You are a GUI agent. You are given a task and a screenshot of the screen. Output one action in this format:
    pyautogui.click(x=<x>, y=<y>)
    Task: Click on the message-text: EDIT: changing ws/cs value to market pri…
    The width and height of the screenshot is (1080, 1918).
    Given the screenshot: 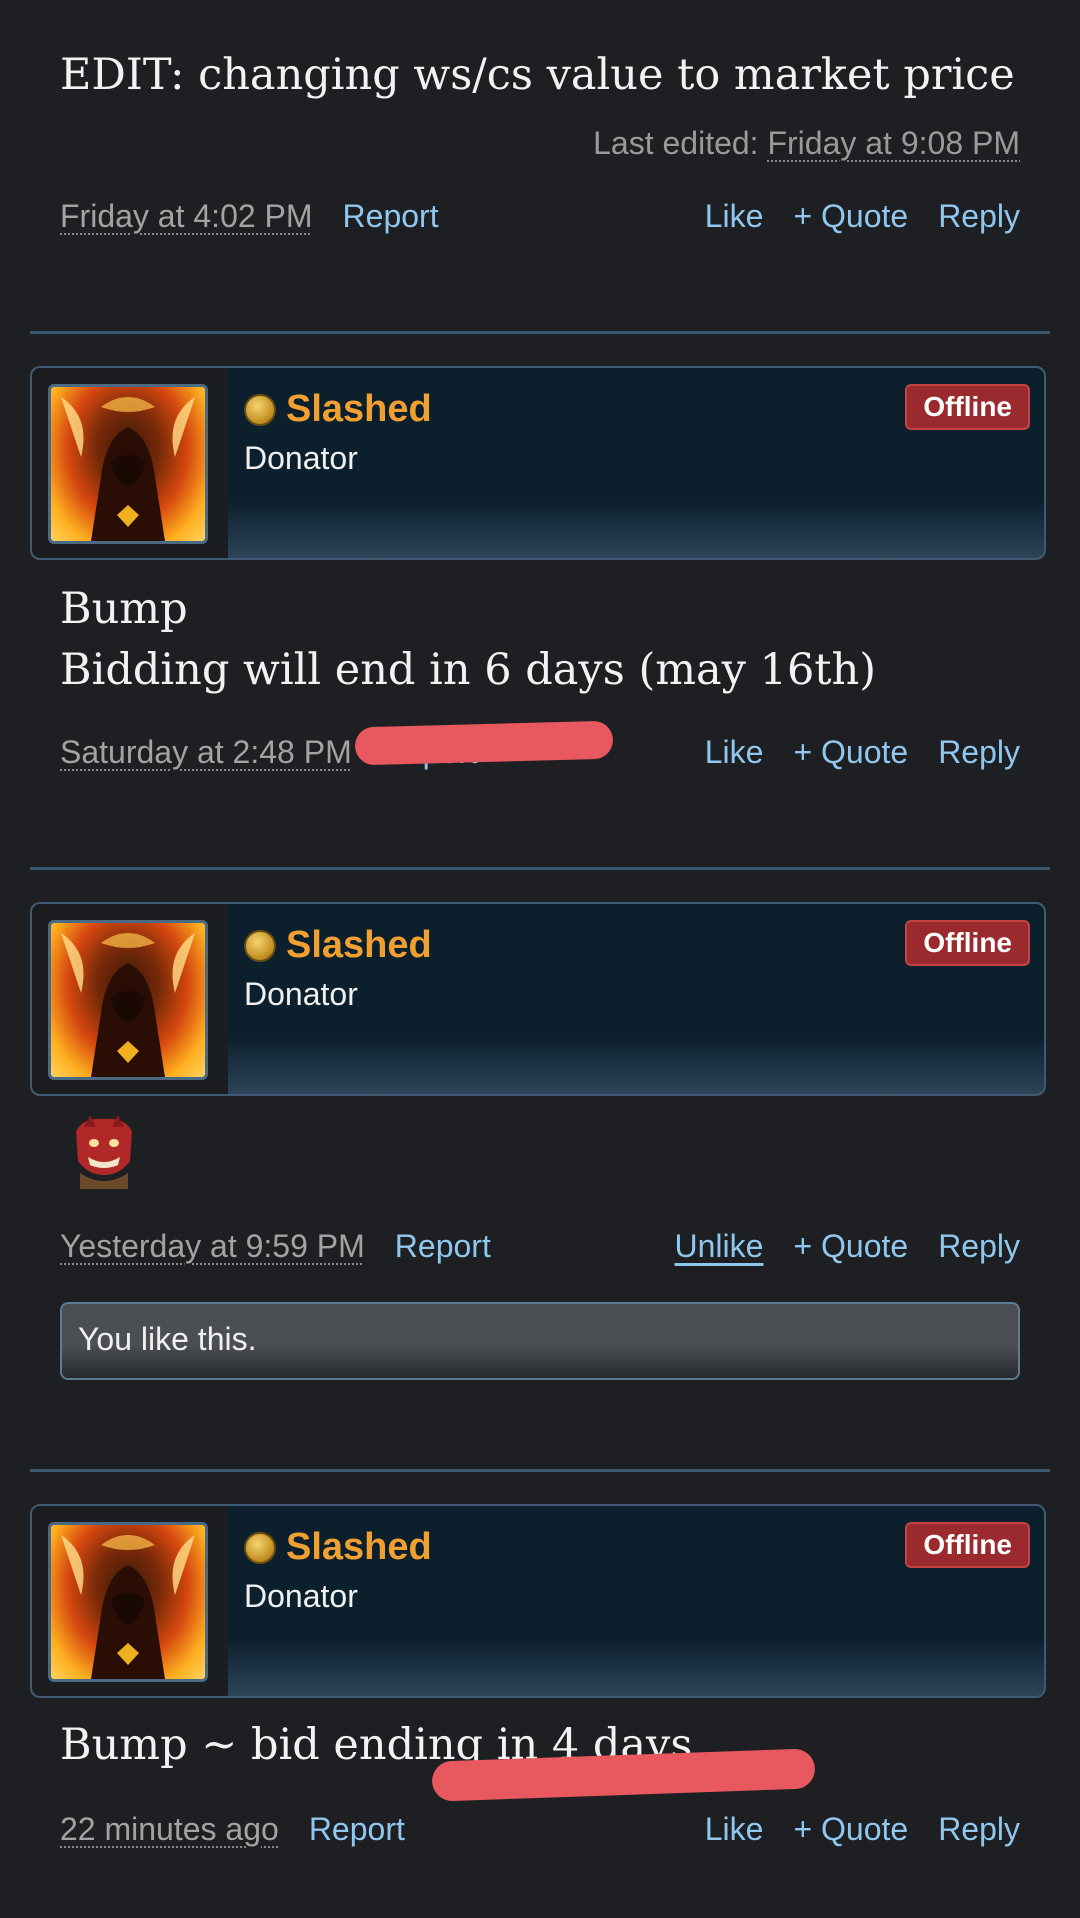 What is the action you would take?
    pyautogui.click(x=537, y=75)
    